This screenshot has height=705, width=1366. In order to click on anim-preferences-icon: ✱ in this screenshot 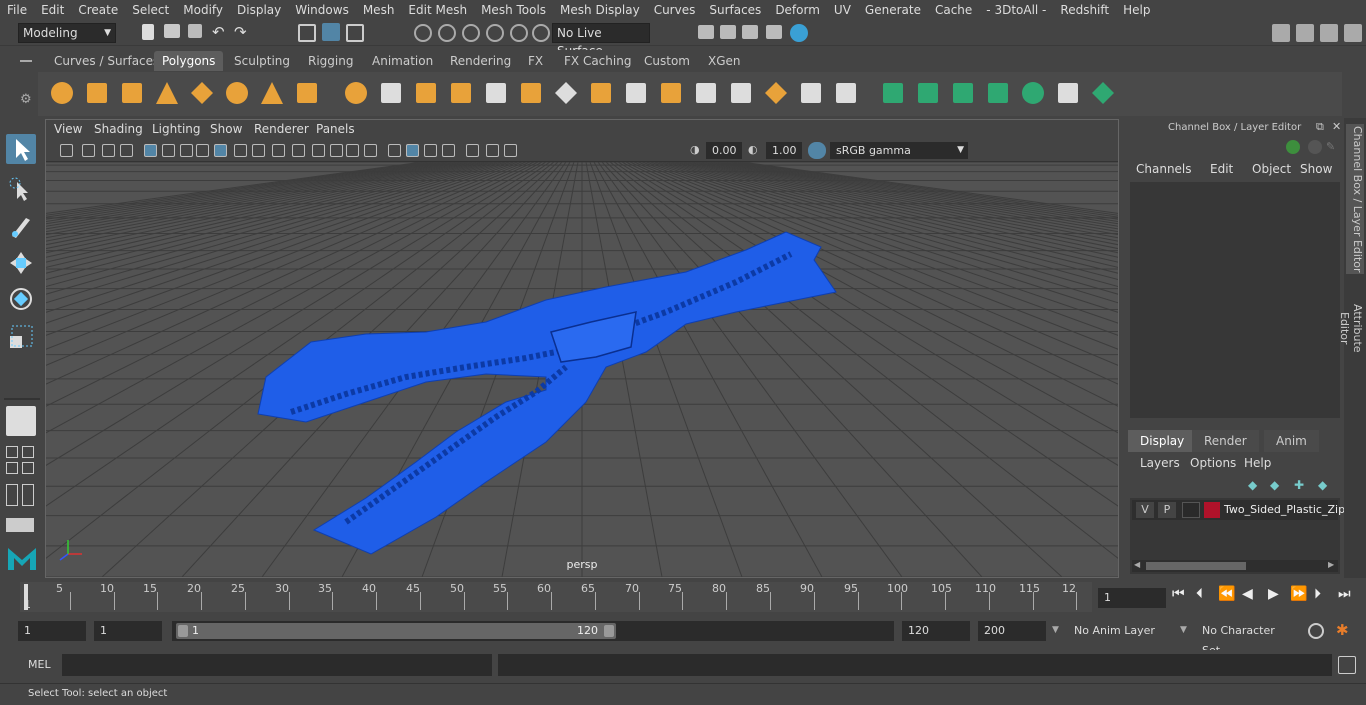, I will do `click(1342, 630)`.